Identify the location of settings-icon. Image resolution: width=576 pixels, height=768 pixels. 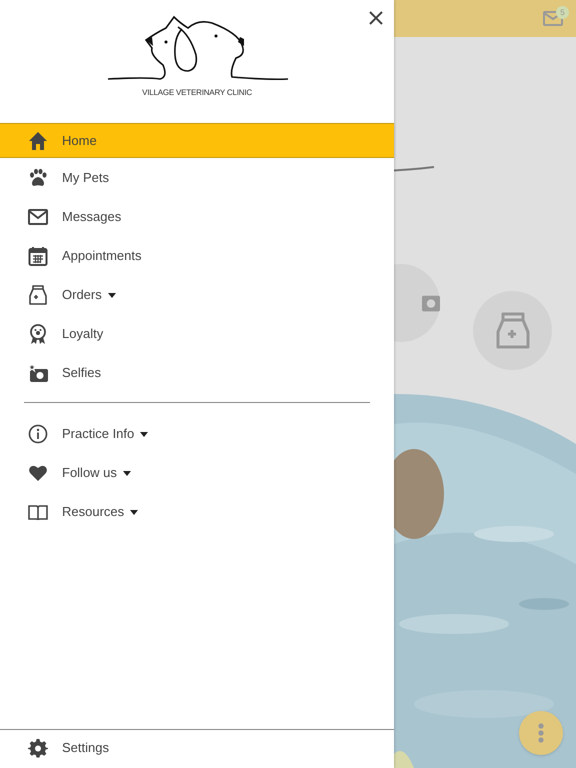
(38, 748).